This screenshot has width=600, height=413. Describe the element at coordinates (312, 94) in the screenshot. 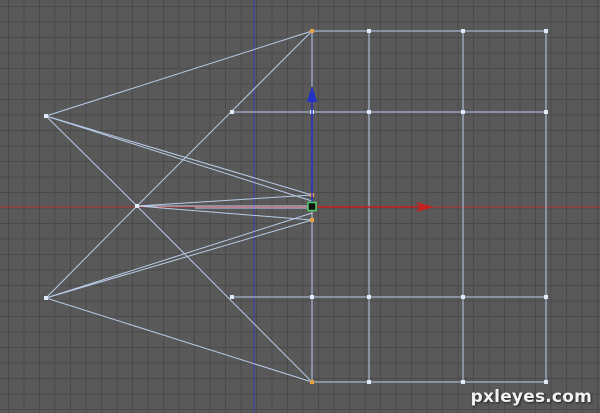

I see `gizmo-y-arrow-icon` at that location.